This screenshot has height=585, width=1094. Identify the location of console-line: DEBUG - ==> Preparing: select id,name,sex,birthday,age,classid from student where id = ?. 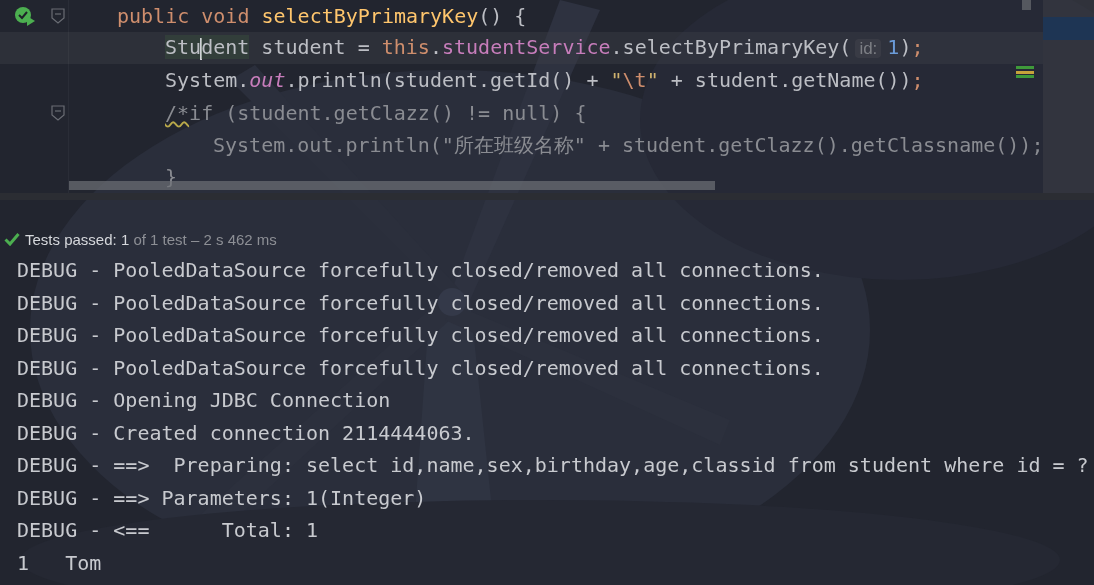
(553, 465).